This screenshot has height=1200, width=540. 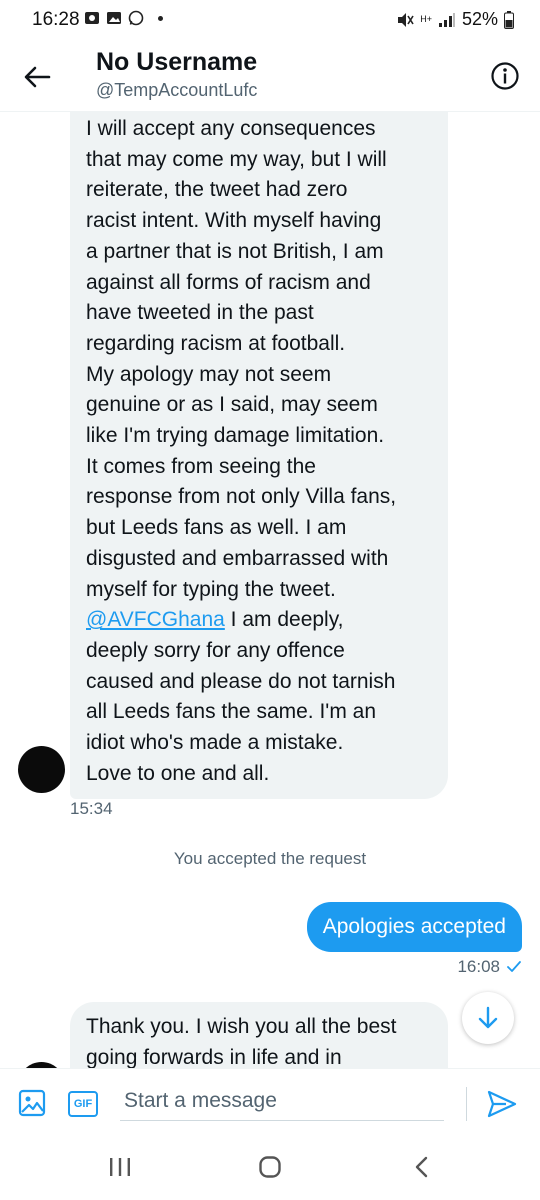 What do you see at coordinates (211, 589) in the screenshot?
I see `message-line: myself for typing the tweet.` at bounding box center [211, 589].